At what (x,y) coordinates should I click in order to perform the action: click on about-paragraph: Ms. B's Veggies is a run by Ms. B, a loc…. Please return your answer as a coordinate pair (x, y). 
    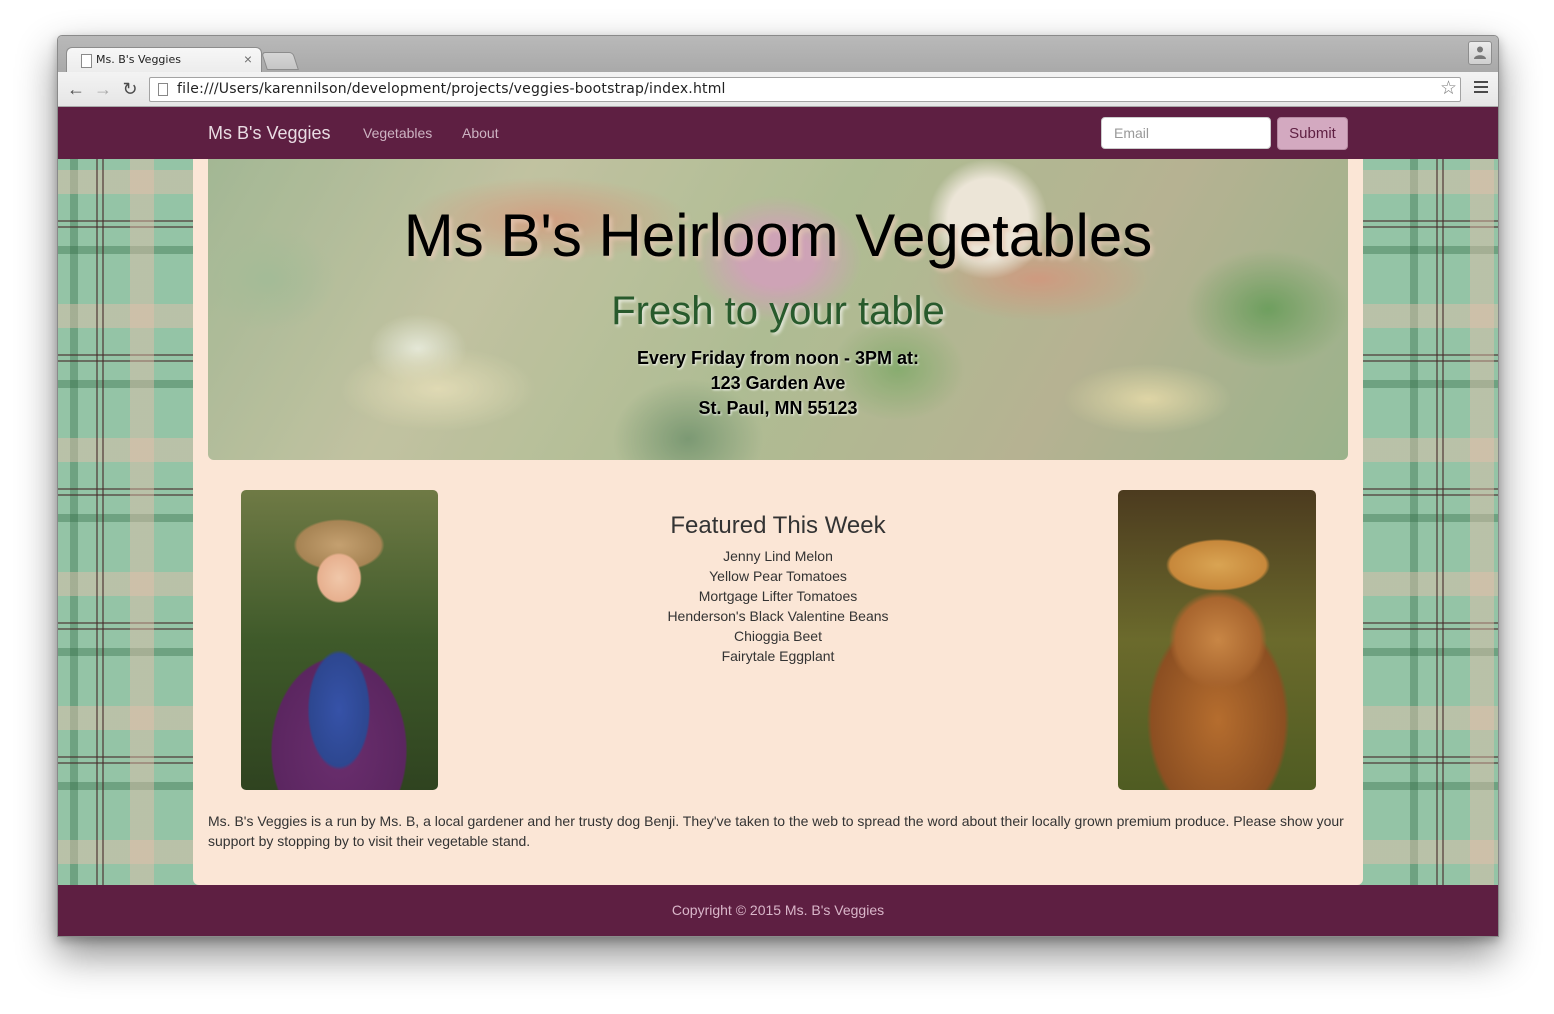
    Looking at the image, I should click on (776, 831).